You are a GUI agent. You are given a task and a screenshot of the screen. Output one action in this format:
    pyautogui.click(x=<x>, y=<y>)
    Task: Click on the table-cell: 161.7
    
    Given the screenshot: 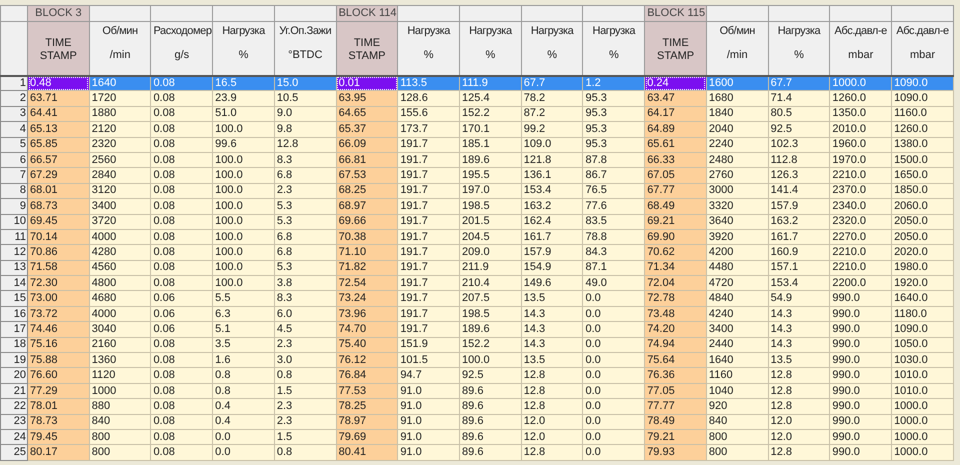 What is the action you would take?
    pyautogui.click(x=799, y=237)
    